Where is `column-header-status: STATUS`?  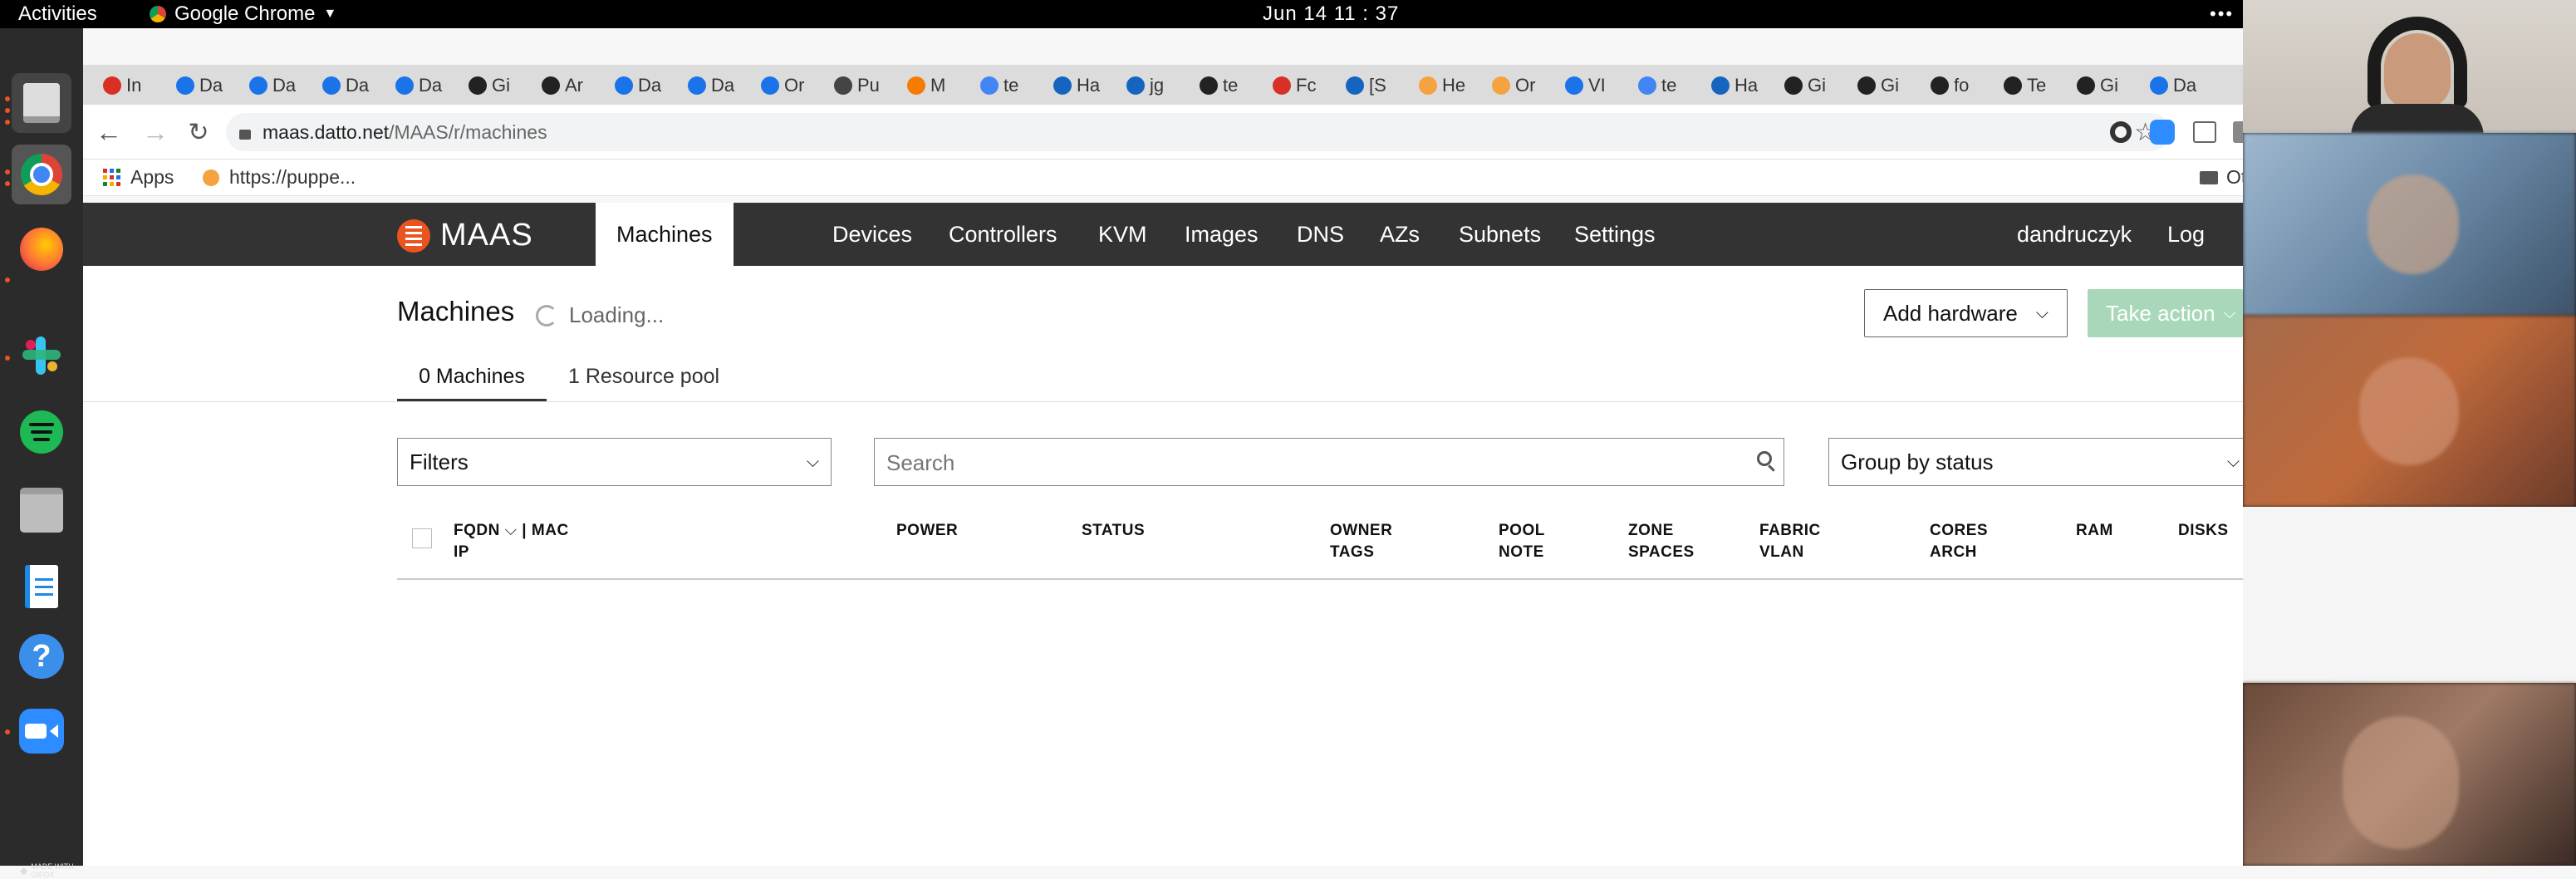 column-header-status: STATUS is located at coordinates (1113, 531).